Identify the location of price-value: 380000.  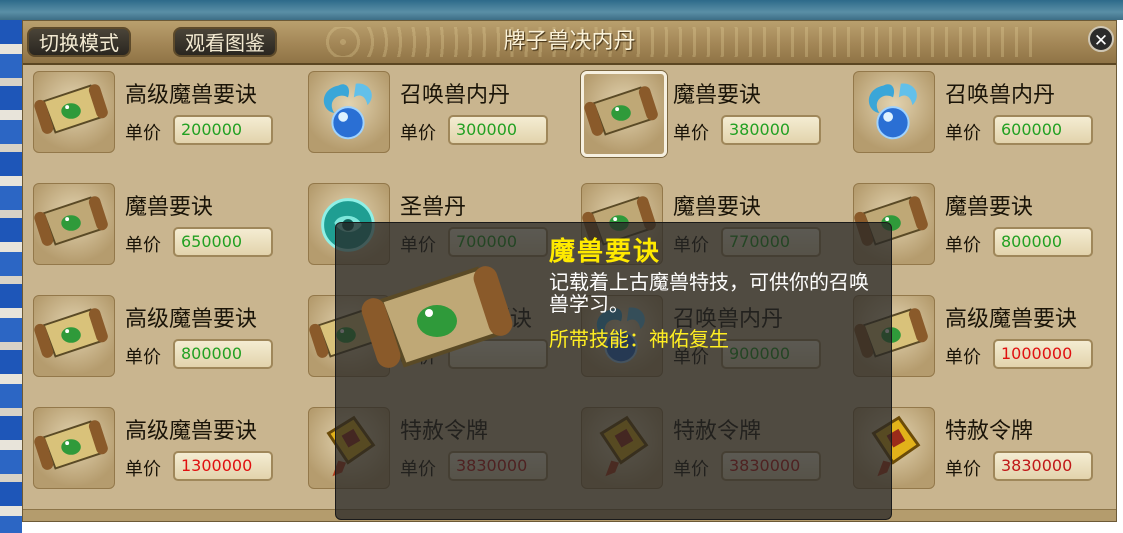
(771, 130).